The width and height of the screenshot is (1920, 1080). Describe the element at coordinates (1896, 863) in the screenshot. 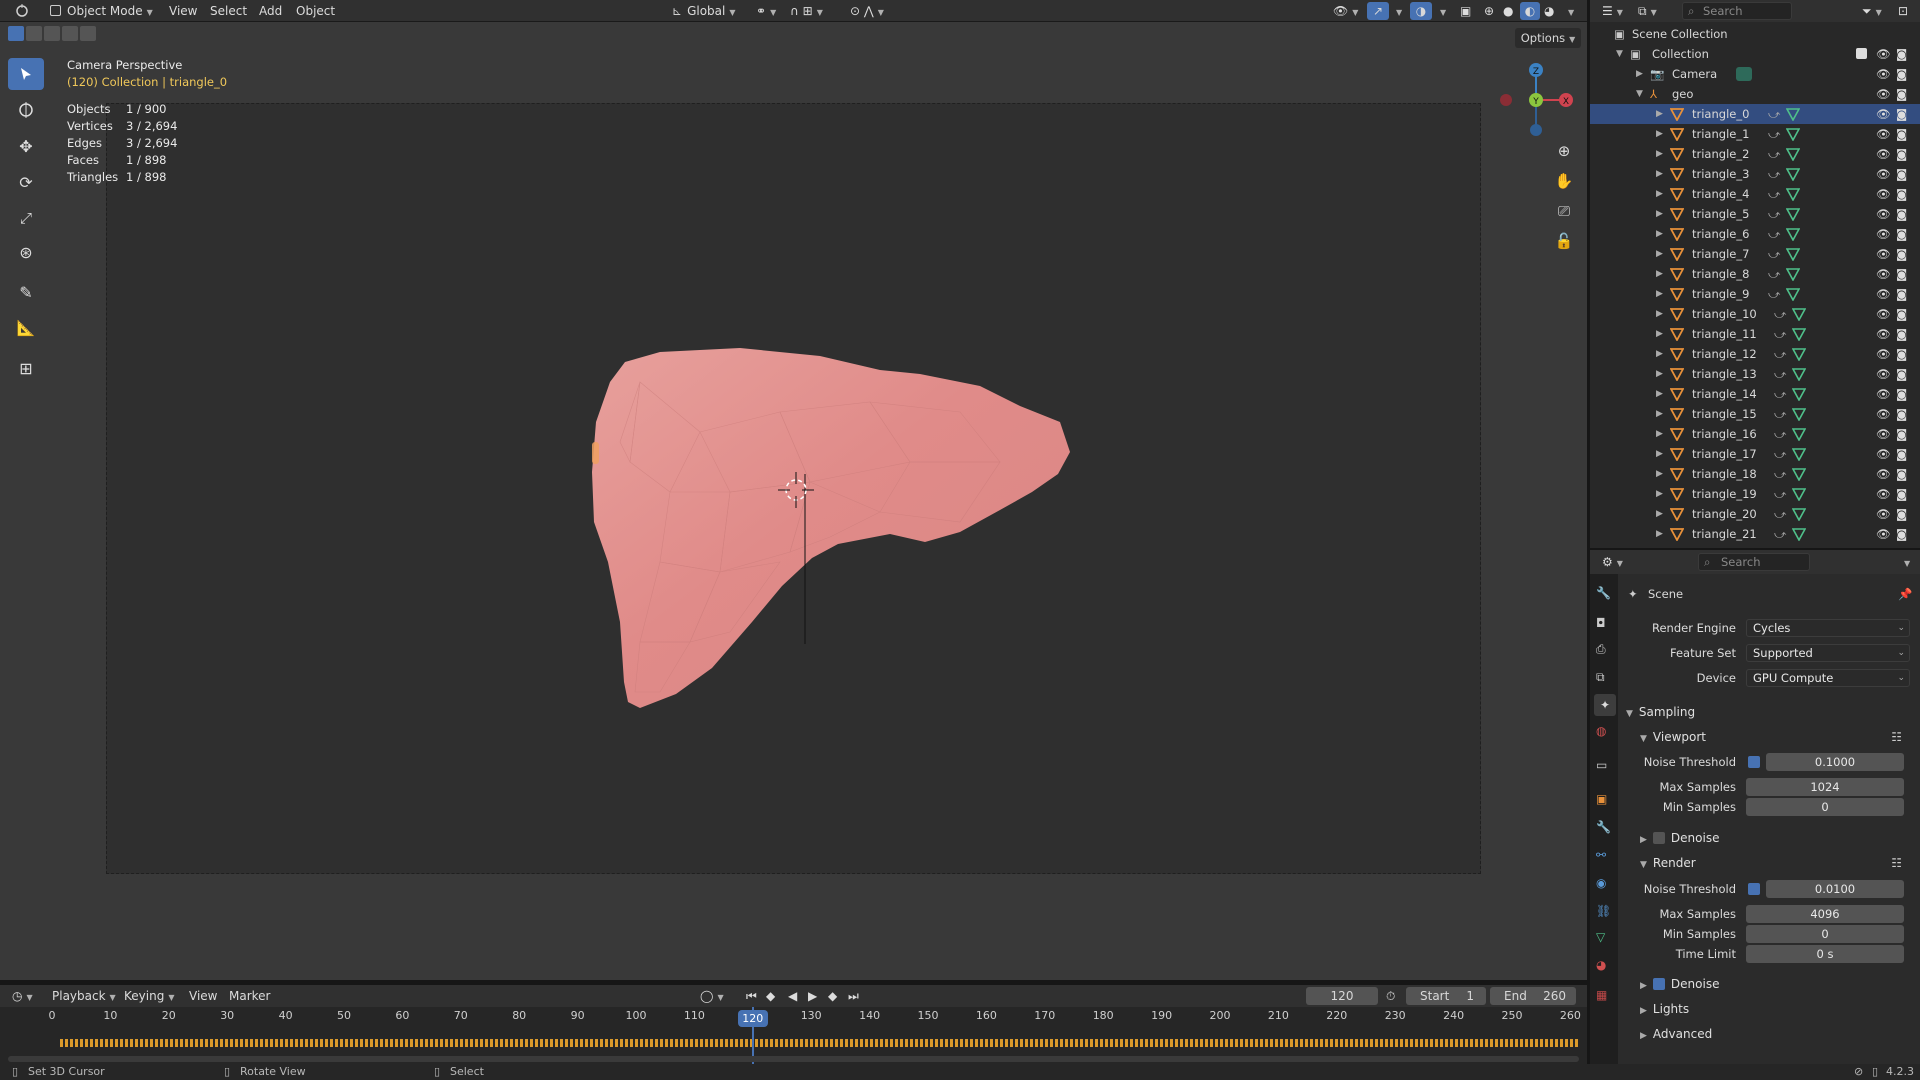

I see `presets-list-icon: ☷` at that location.